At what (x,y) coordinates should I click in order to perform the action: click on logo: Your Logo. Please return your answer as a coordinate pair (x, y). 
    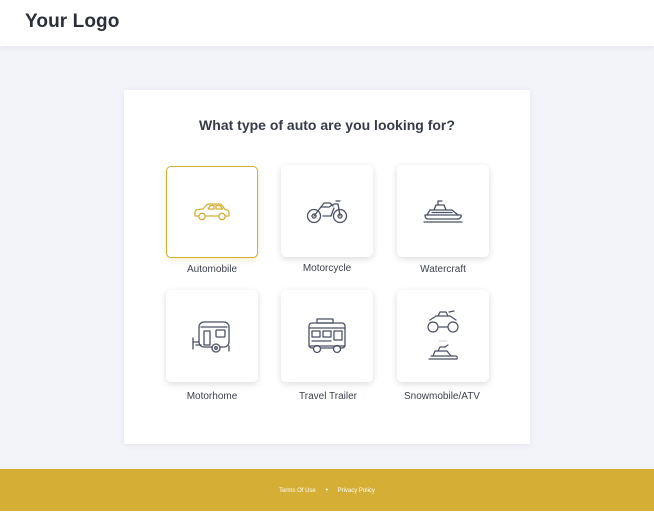
    Looking at the image, I should click on (72, 22).